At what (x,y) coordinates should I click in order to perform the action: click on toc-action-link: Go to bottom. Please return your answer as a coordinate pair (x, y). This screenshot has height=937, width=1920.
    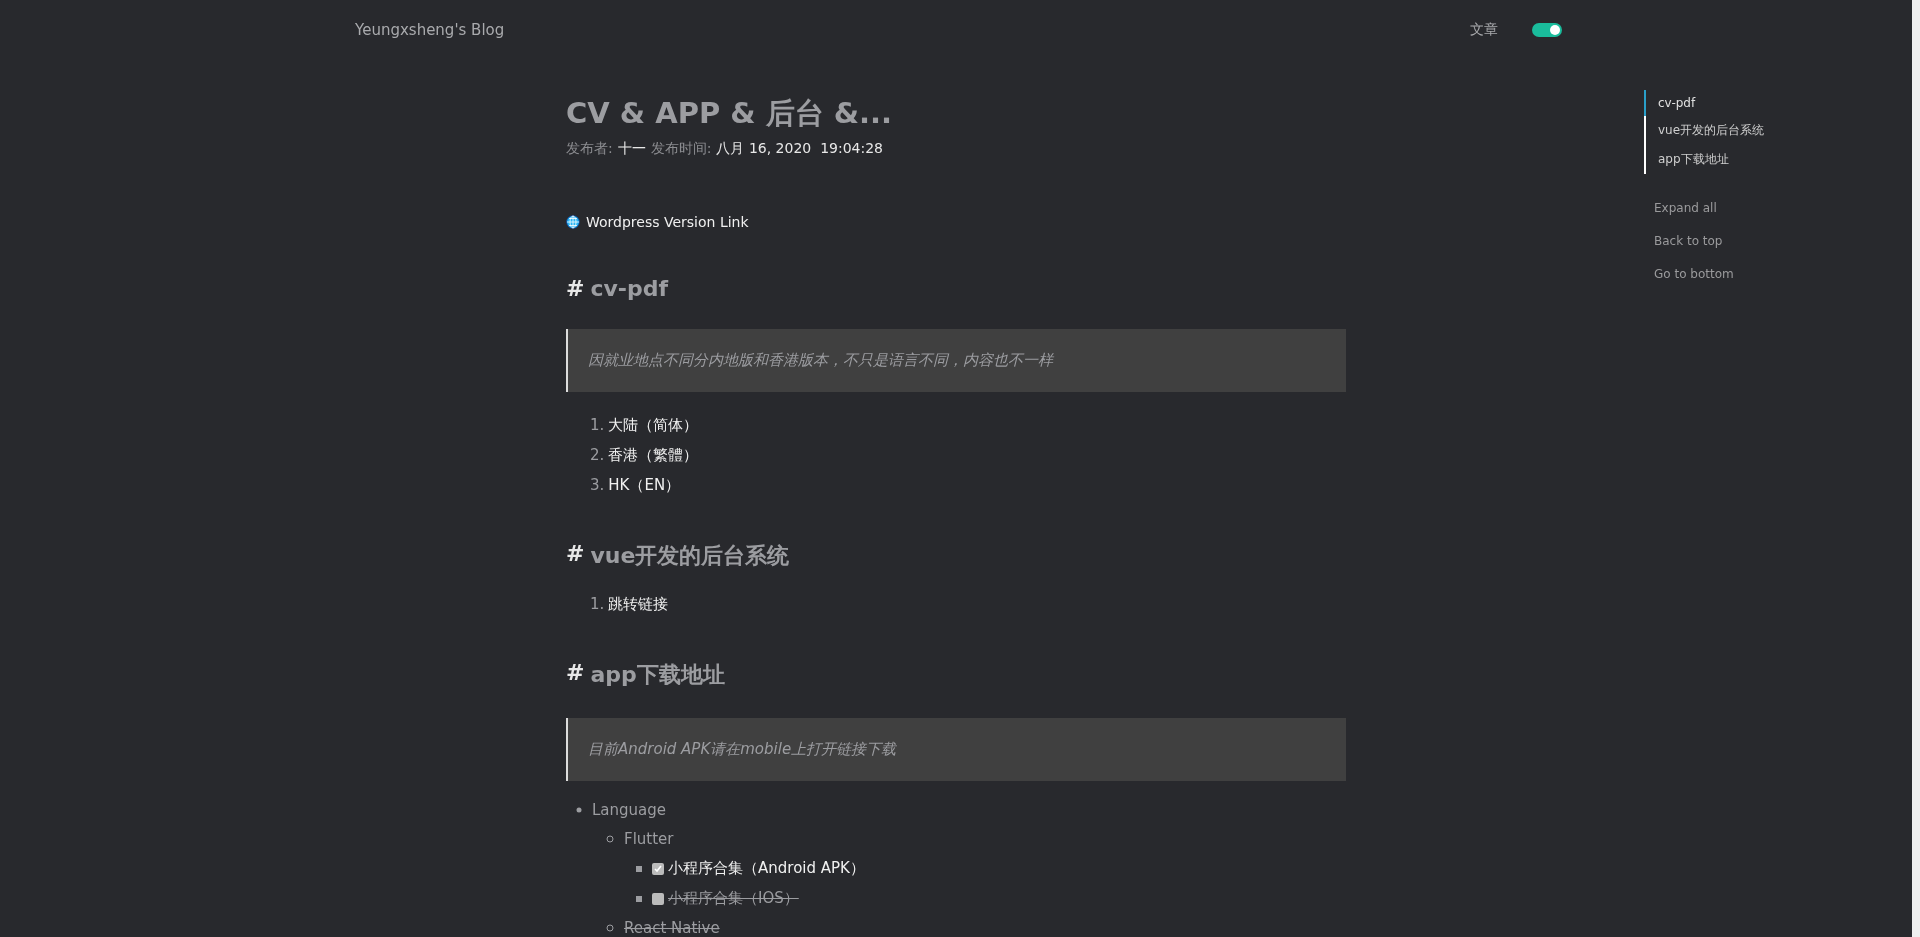
    Looking at the image, I should click on (1709, 274).